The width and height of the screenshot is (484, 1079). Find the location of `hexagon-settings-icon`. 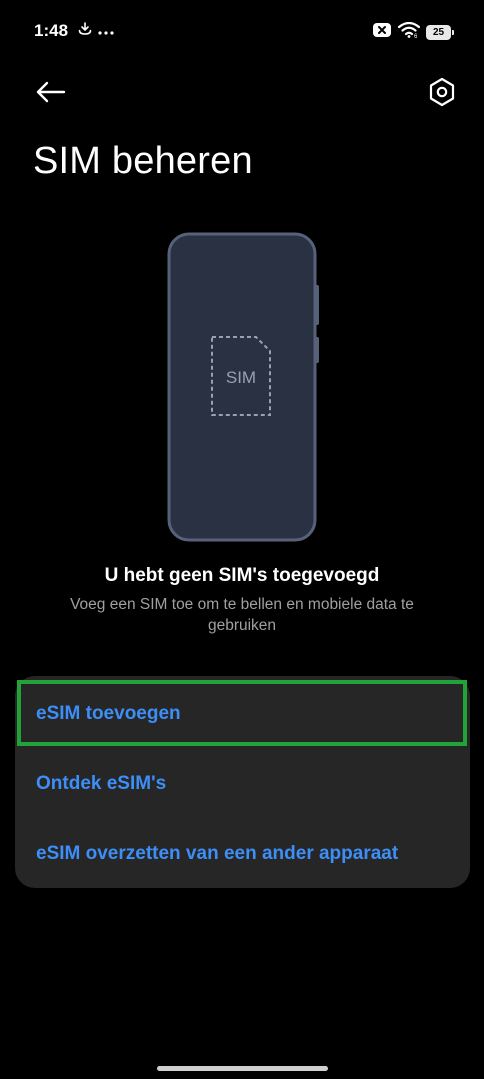

hexagon-settings-icon is located at coordinates (442, 94).